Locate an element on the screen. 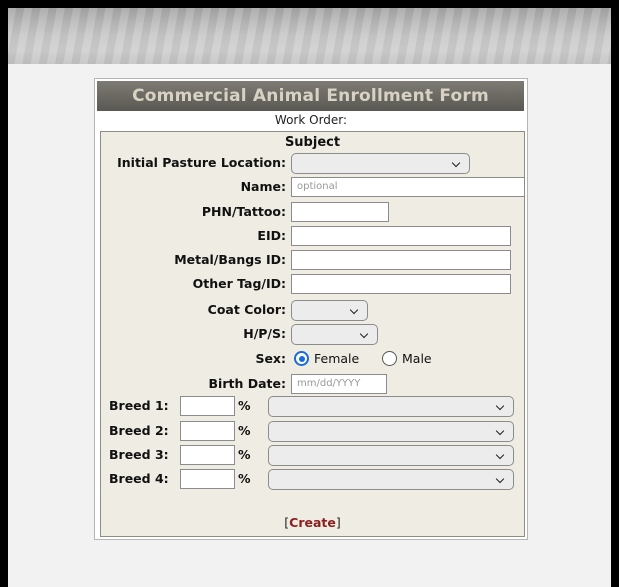 The height and width of the screenshot is (587, 619). breed-4-select is located at coordinates (391, 479).